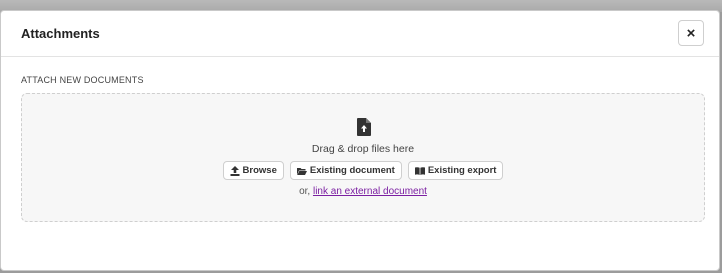  What do you see at coordinates (364, 127) in the screenshot?
I see `file-upload-icon` at bounding box center [364, 127].